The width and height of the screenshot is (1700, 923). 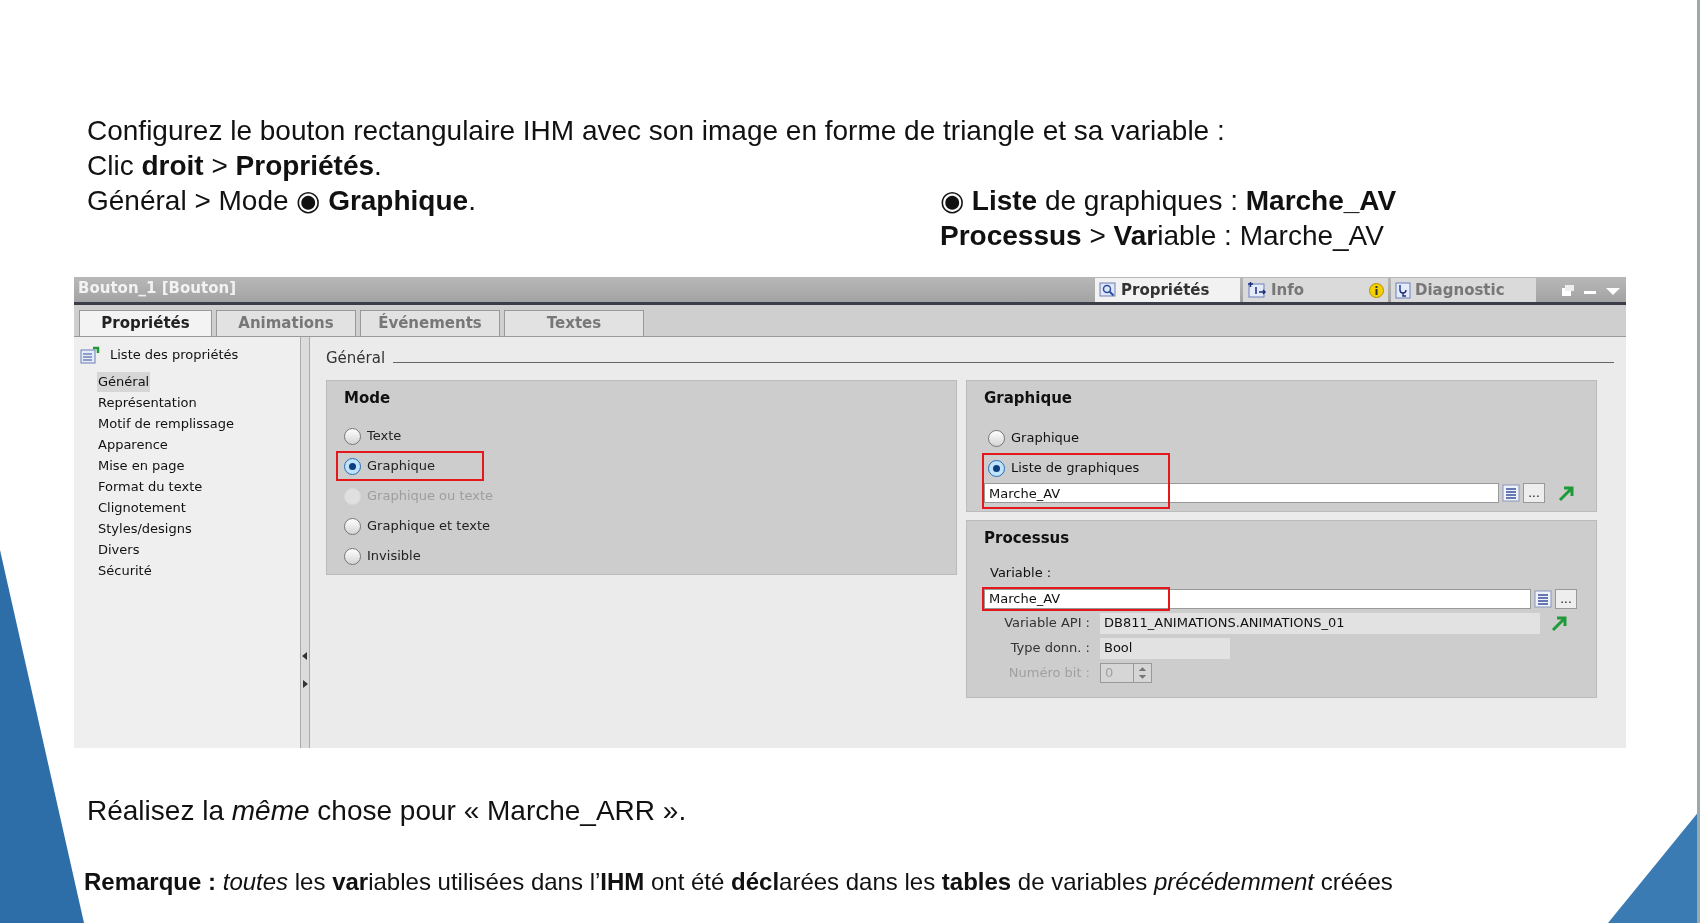 I want to click on sidebar-item: Représentation, so click(x=147, y=403).